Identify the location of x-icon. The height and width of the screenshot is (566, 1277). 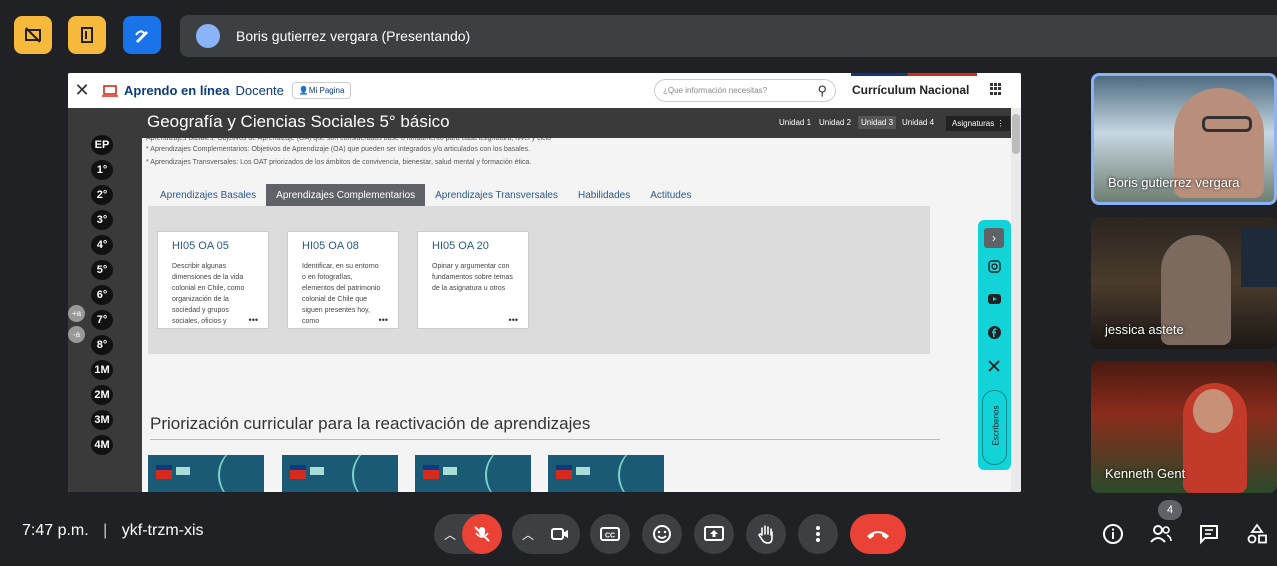
(994, 366).